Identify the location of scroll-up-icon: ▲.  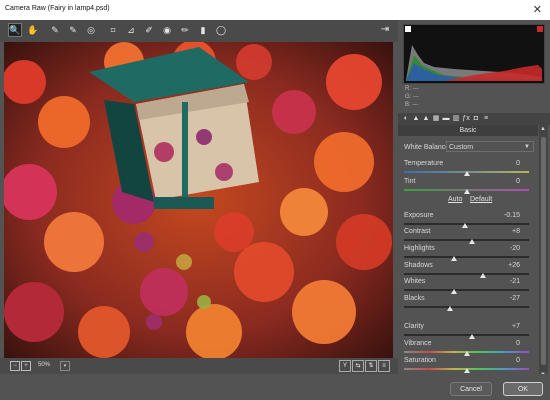
(543, 129).